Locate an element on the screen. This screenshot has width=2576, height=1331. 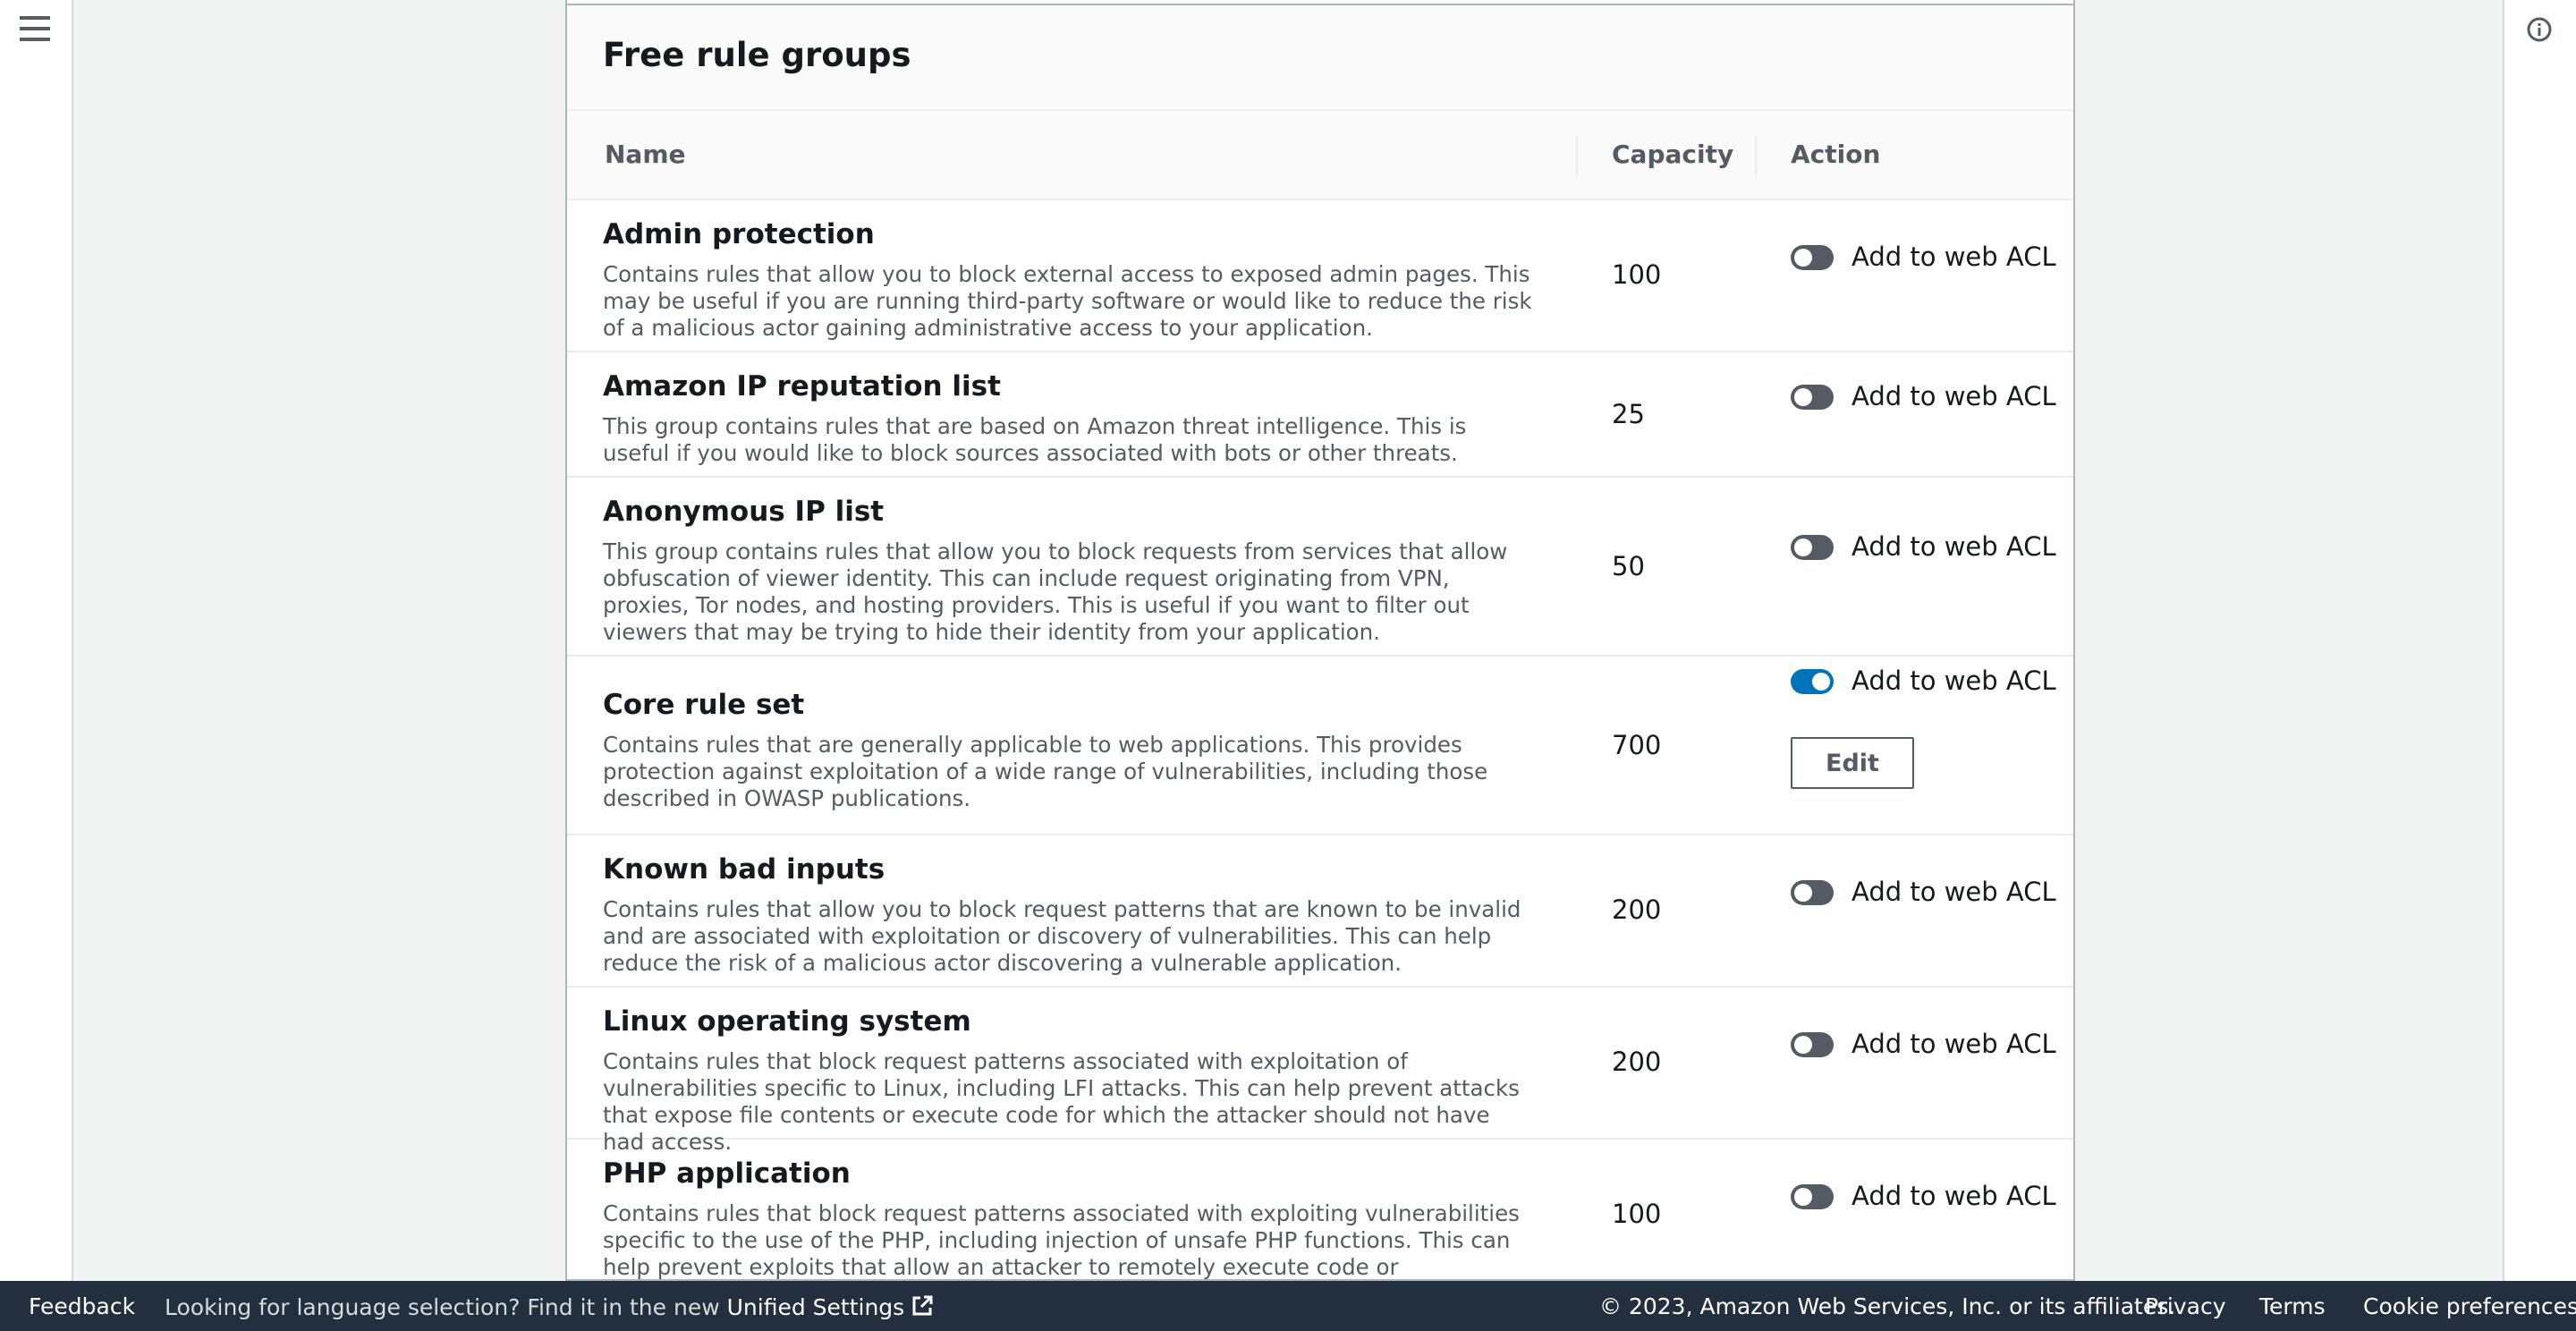
info-icon is located at coordinates (2539, 29).